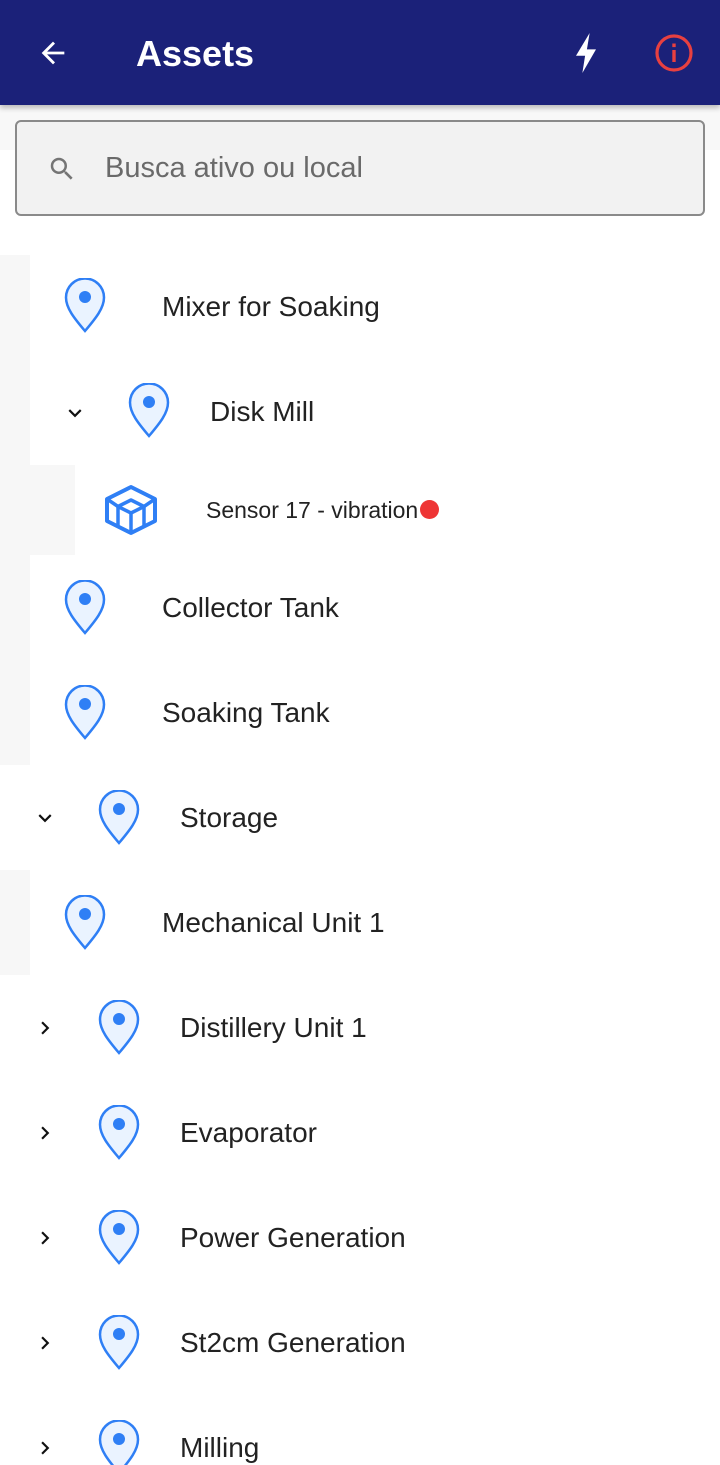 This screenshot has width=720, height=1465. I want to click on arrow-left-icon, so click(53, 53).